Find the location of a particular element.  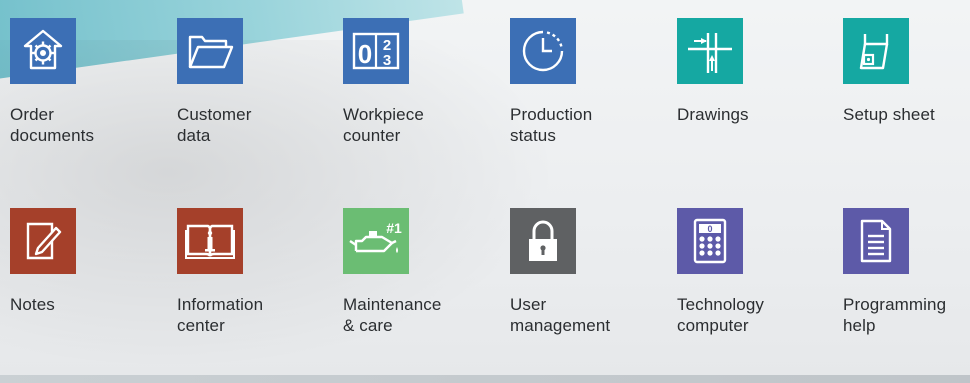

gear-down-arrow-icon is located at coordinates (43, 51).